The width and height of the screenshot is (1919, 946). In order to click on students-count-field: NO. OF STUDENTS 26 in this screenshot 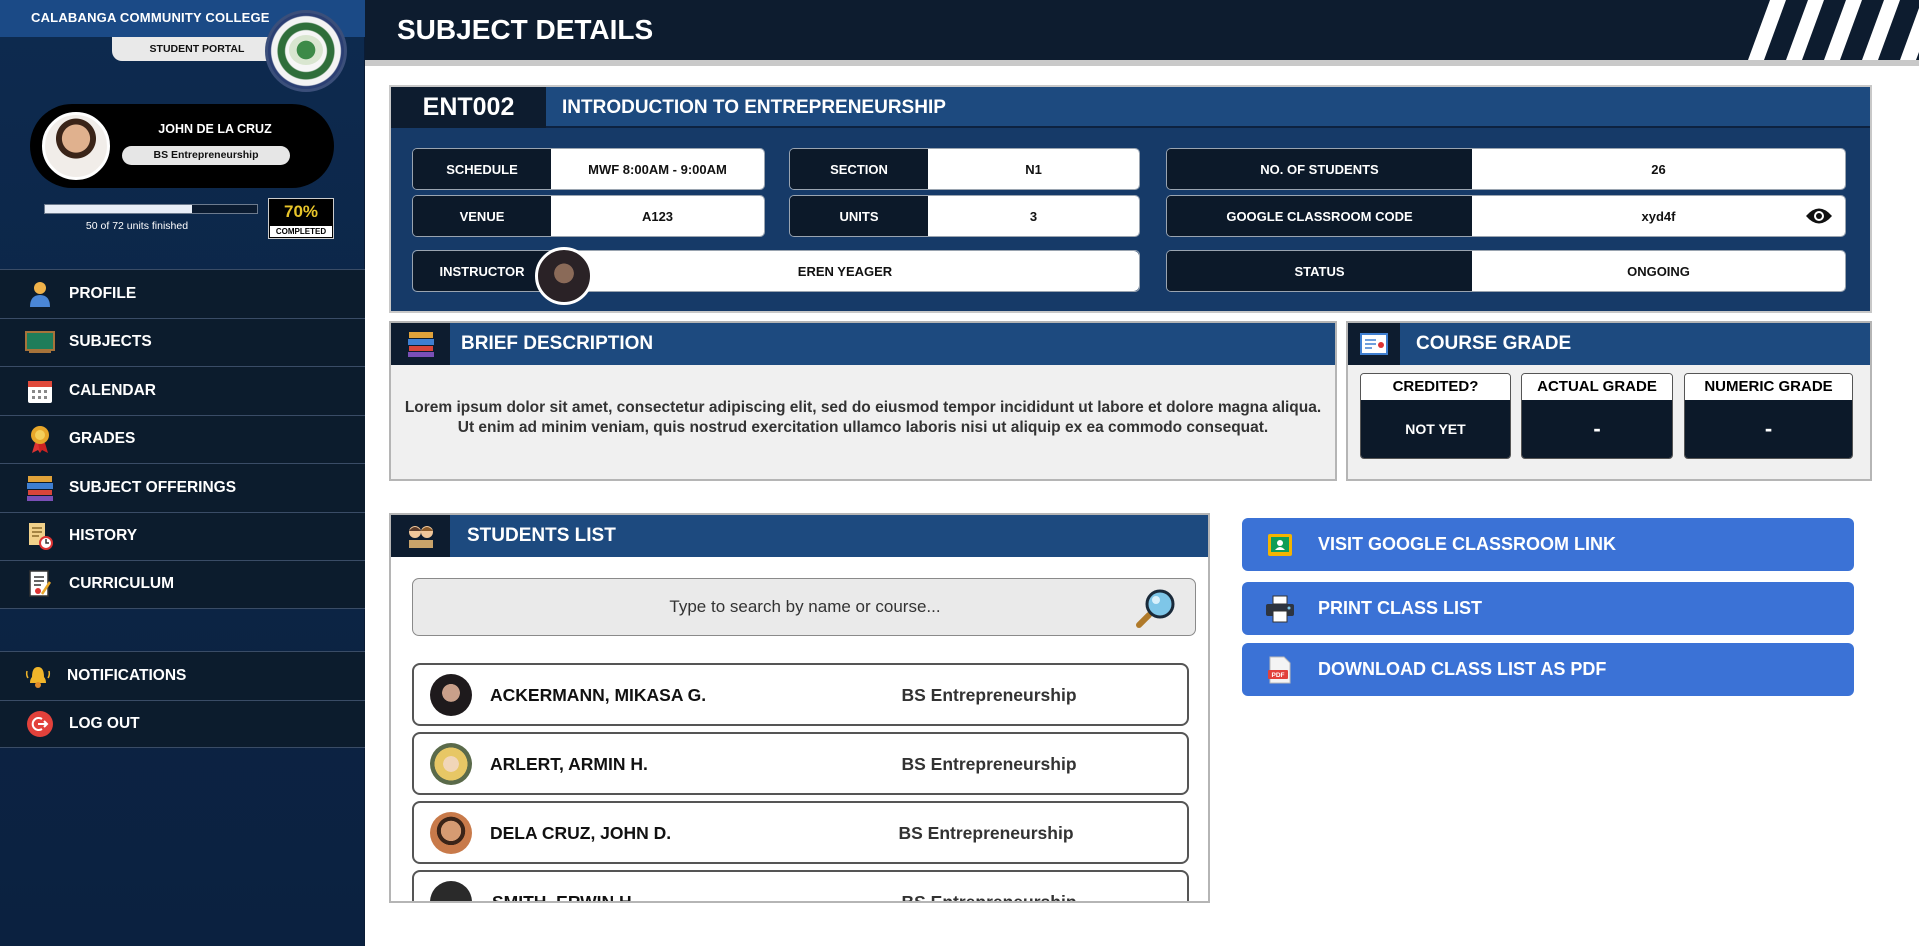, I will do `click(1506, 169)`.